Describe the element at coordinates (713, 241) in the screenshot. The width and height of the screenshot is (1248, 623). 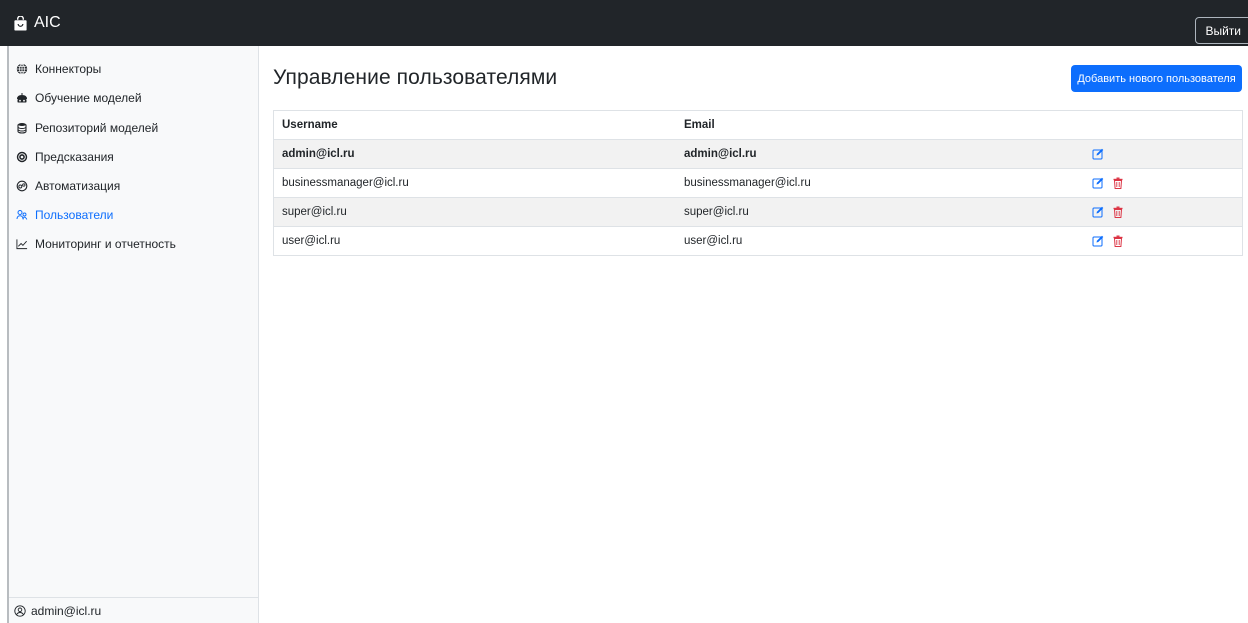
I see `email-cell: user@icl.ru` at that location.